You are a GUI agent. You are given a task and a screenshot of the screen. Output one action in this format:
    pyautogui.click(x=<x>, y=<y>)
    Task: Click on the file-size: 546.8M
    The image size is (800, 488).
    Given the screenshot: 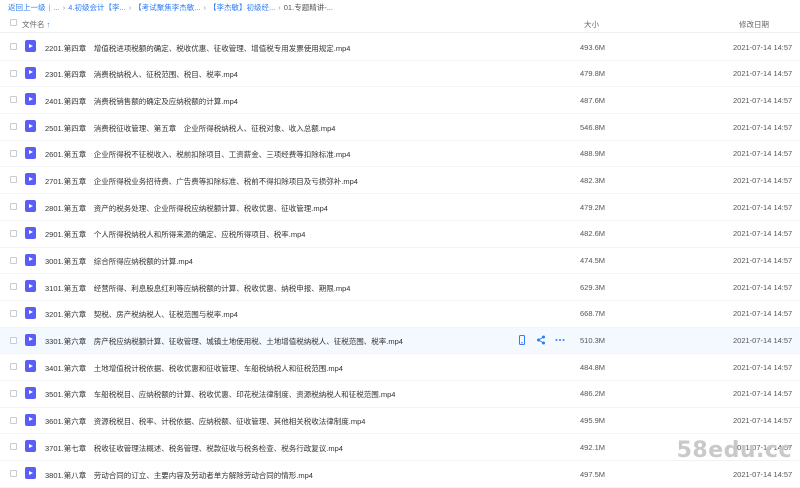 What is the action you would take?
    pyautogui.click(x=593, y=127)
    